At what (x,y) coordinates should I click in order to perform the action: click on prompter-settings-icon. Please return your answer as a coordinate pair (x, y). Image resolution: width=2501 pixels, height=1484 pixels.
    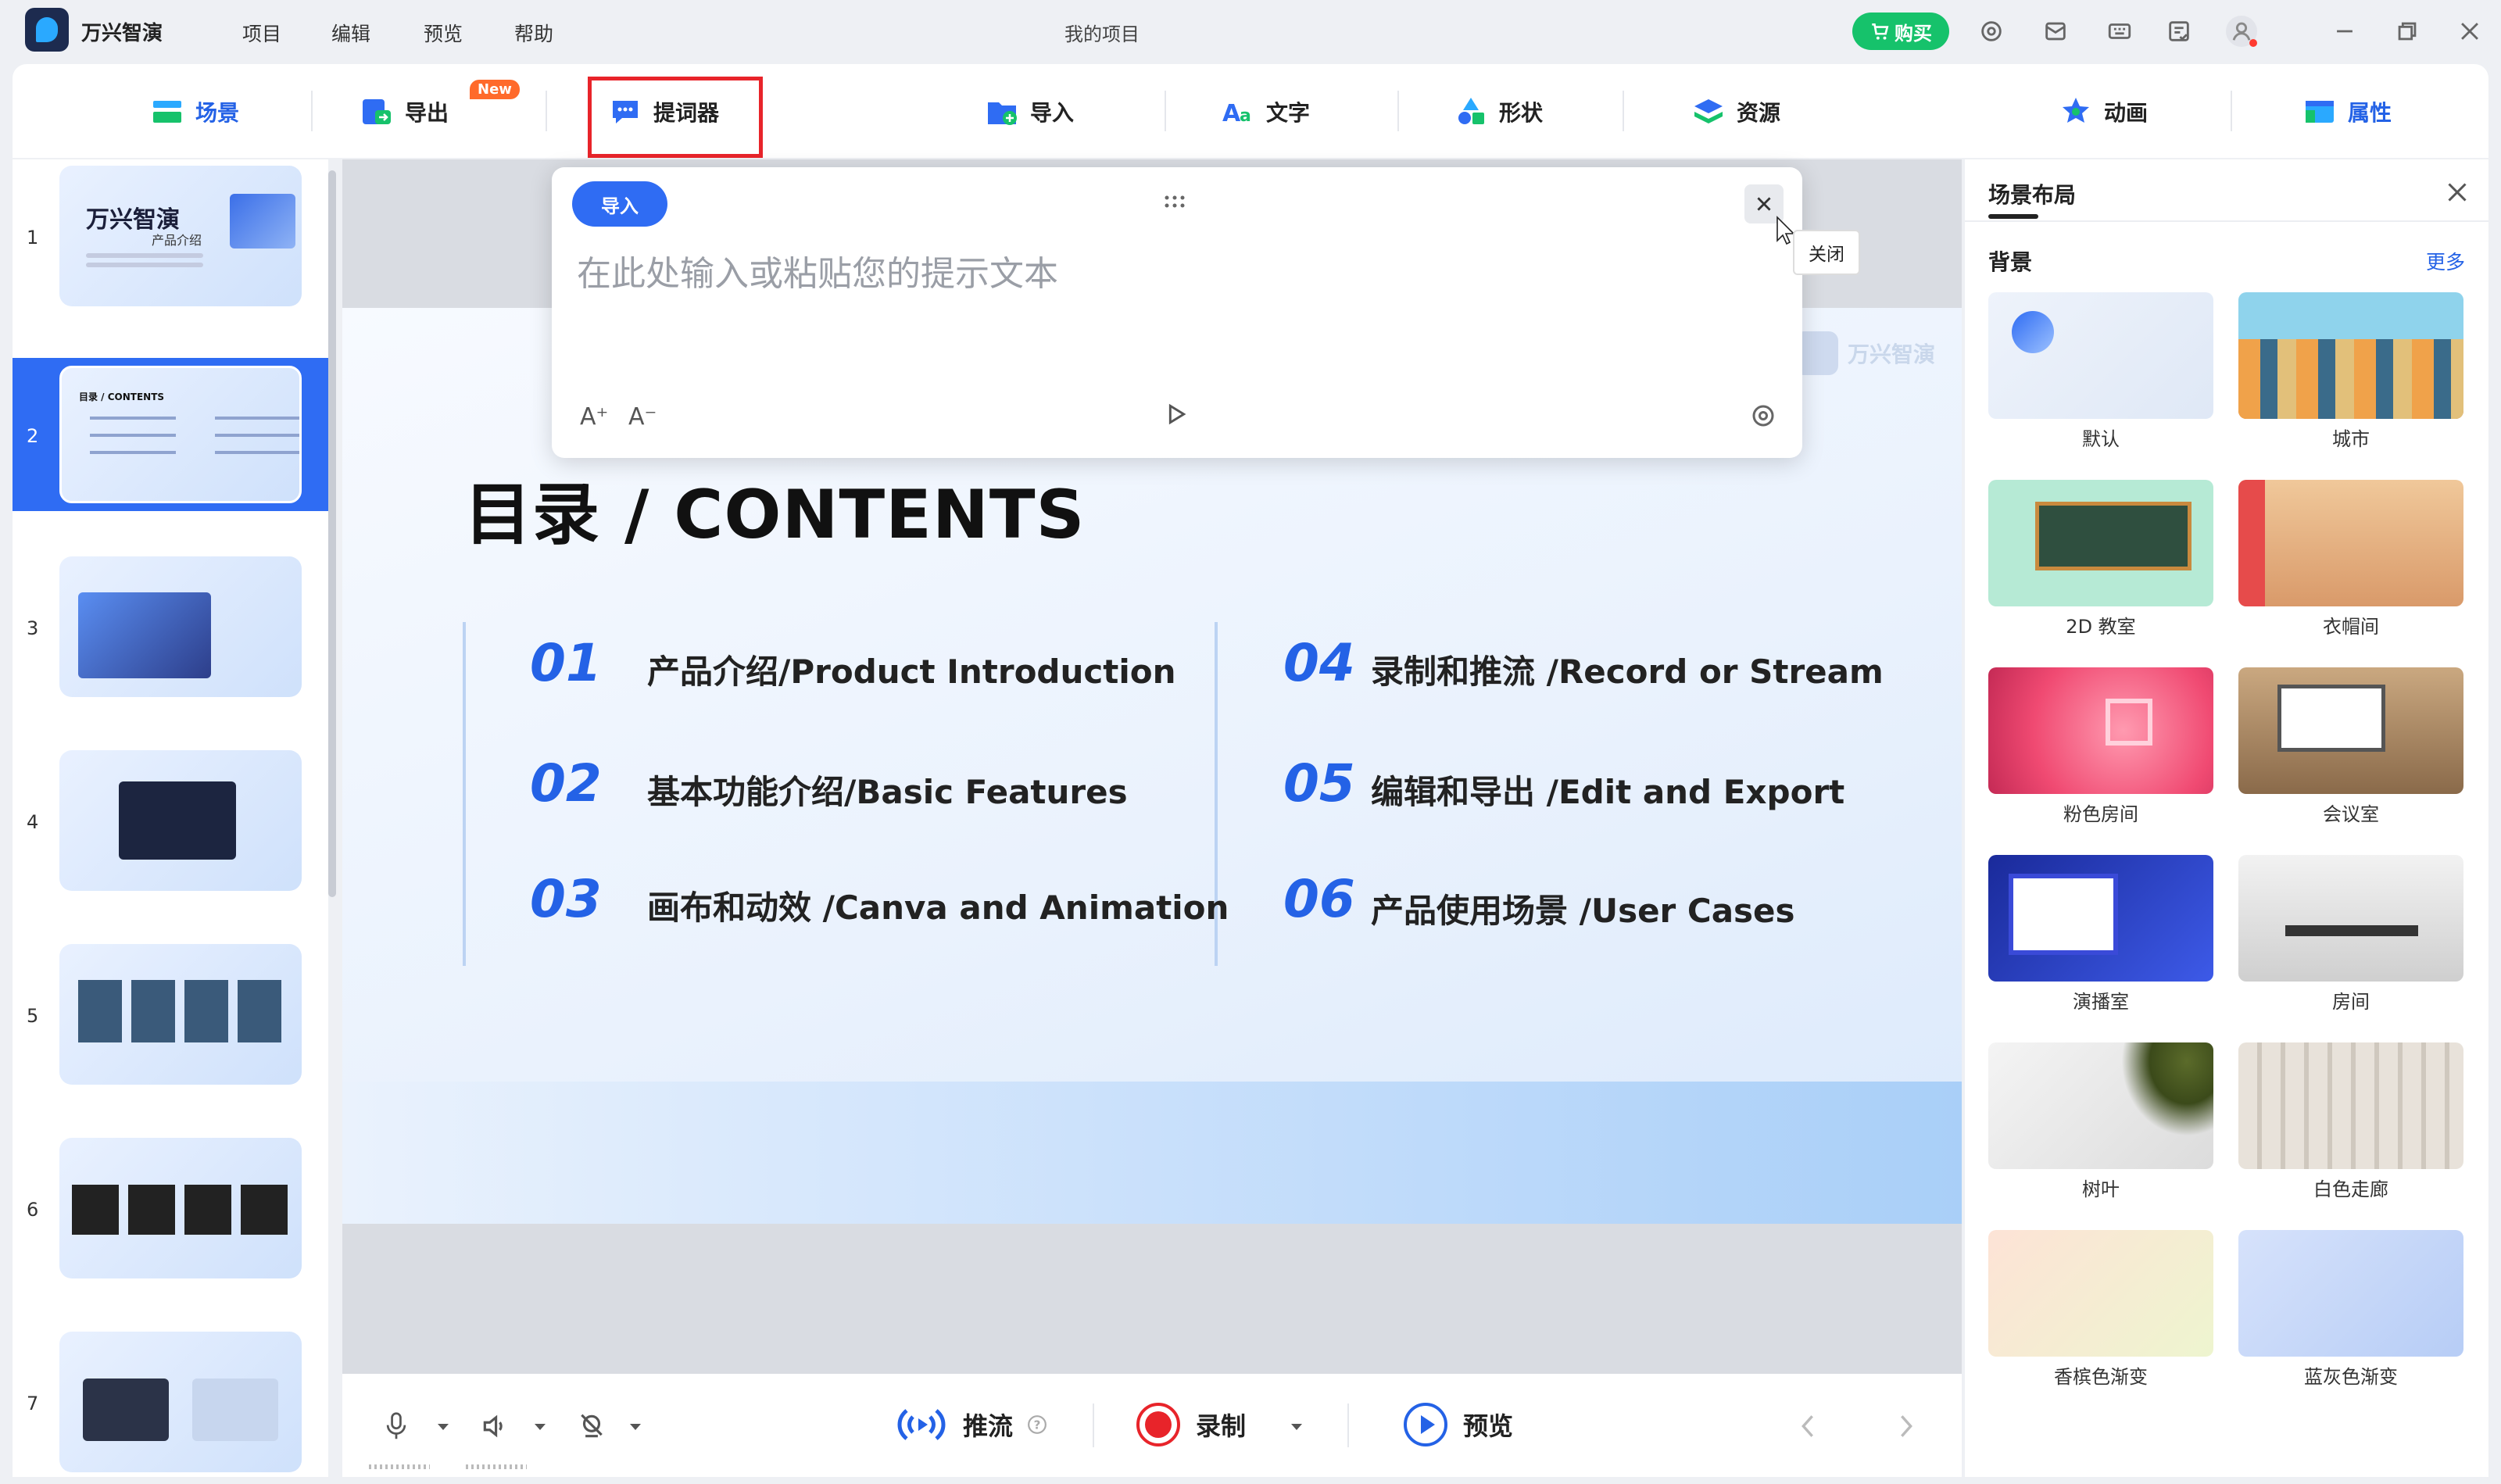
    Looking at the image, I should click on (1763, 416).